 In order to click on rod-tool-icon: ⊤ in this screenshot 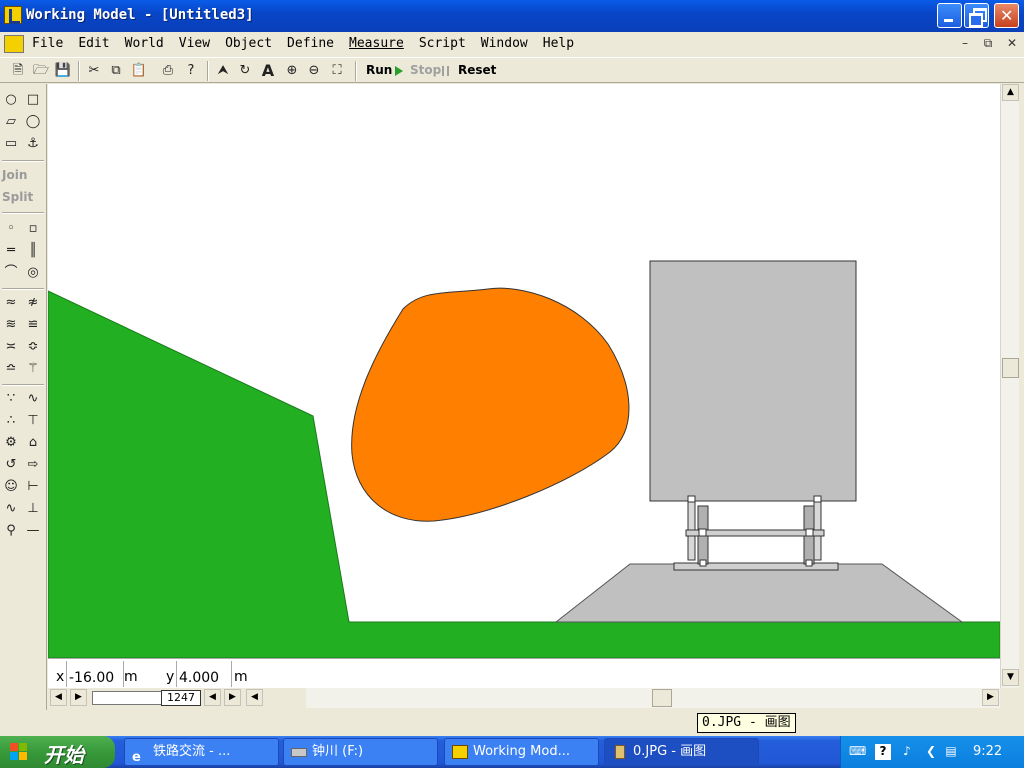, I will do `click(33, 421)`.